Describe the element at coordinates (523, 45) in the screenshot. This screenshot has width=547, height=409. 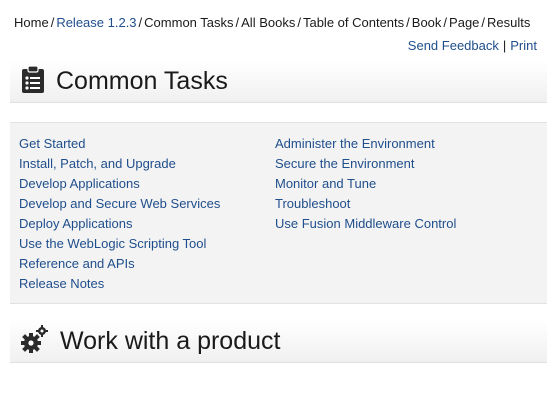
I see `print-link: Print` at that location.